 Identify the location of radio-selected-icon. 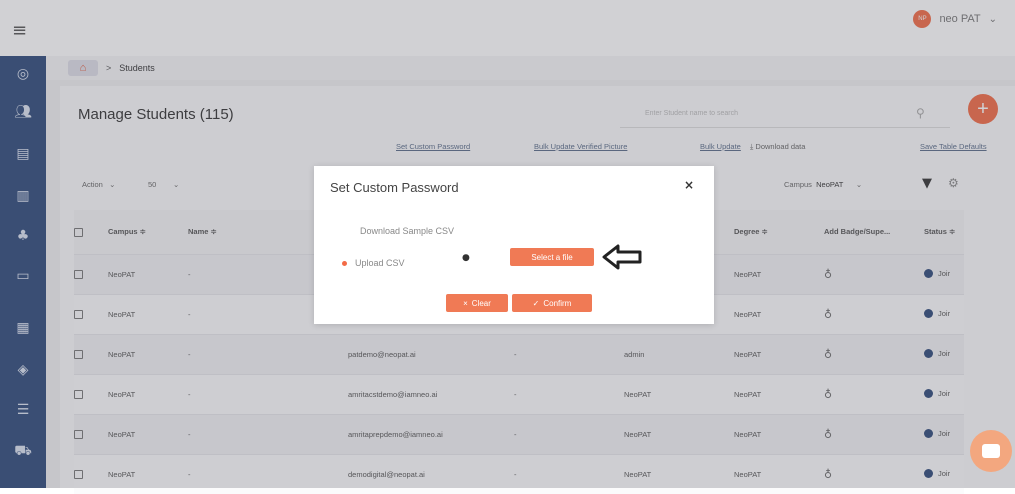
(344, 263).